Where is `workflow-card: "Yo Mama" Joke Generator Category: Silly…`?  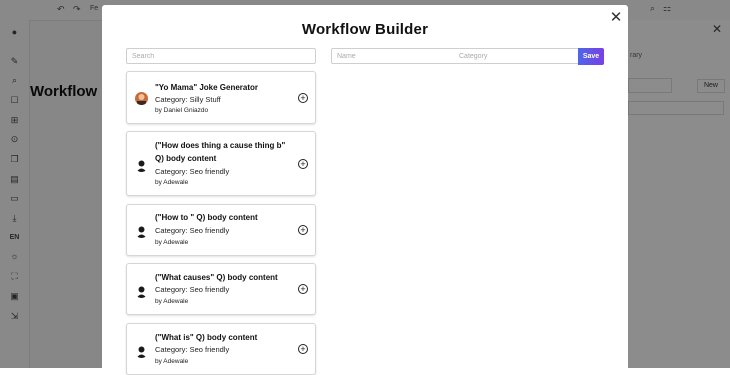 workflow-card: "Yo Mama" Joke Generator Category: Silly… is located at coordinates (221, 97).